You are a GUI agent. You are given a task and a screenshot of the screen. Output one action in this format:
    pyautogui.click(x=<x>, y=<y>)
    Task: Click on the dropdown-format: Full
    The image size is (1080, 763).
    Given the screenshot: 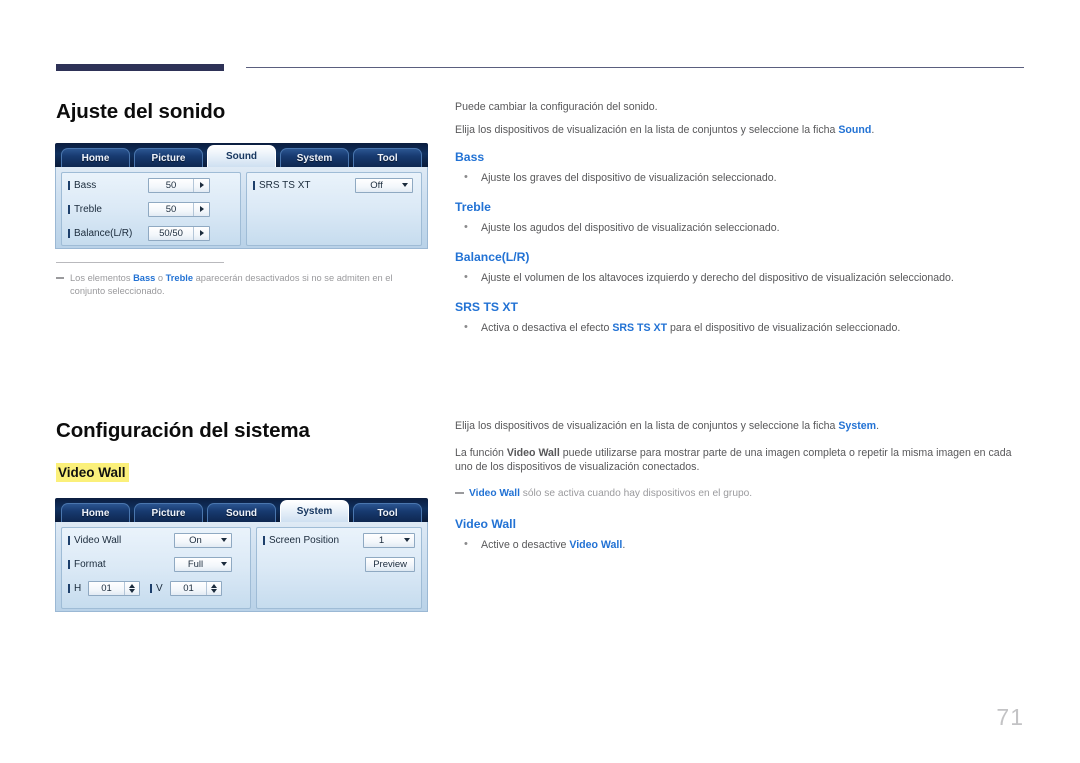 What is the action you would take?
    pyautogui.click(x=203, y=564)
    